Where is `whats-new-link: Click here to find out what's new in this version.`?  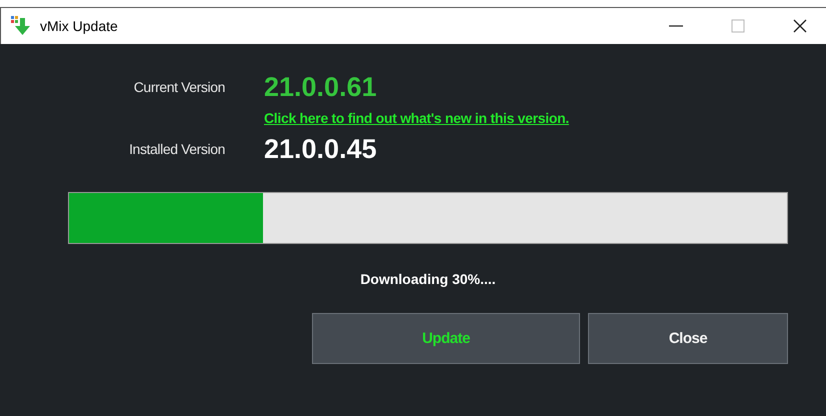 whats-new-link: Click here to find out what's new in this version. is located at coordinates (416, 118).